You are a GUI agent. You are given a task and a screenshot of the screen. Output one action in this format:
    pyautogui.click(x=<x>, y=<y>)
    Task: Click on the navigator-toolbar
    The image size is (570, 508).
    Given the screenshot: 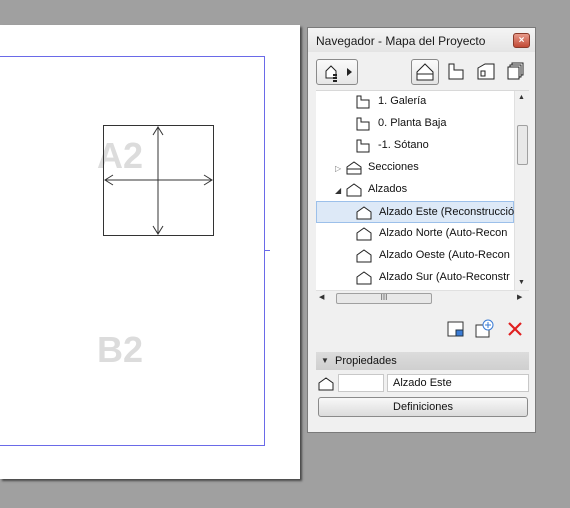 What is the action you would take?
    pyautogui.click(x=421, y=73)
    